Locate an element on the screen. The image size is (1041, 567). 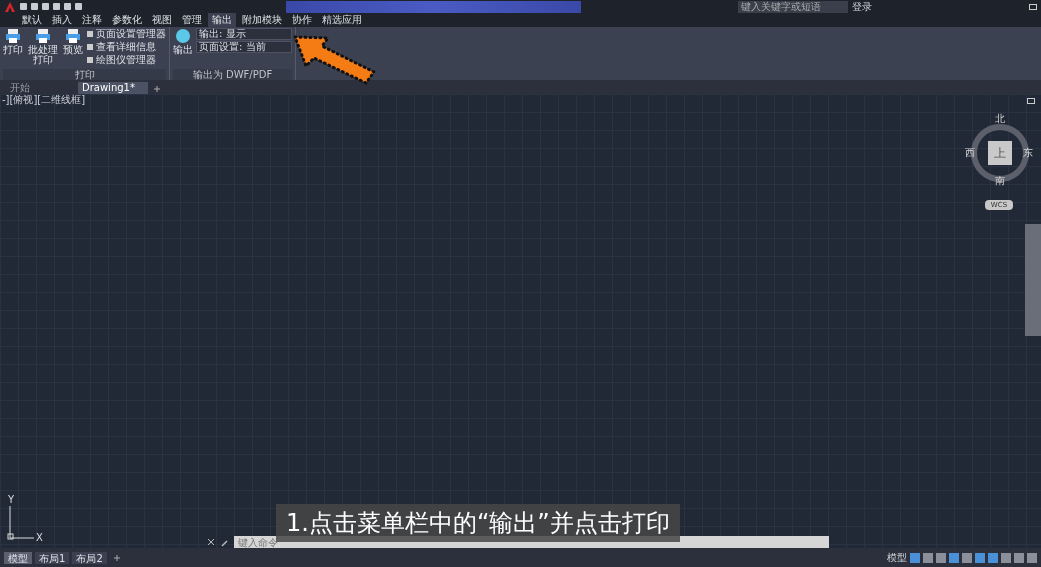
video-caption: 1.点击菜单栏中的“输出”并点击打印 is located at coordinates (478, 523).